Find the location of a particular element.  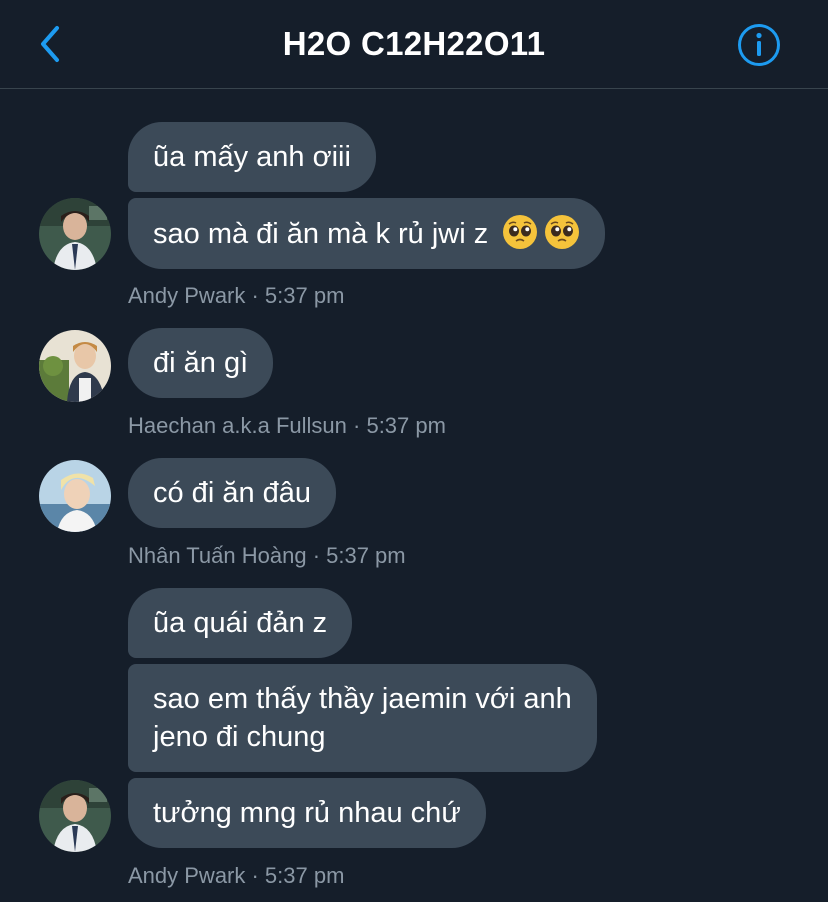

message-bubble: sao mà đi ăn mà k rủ jwi z is located at coordinates (367, 233).